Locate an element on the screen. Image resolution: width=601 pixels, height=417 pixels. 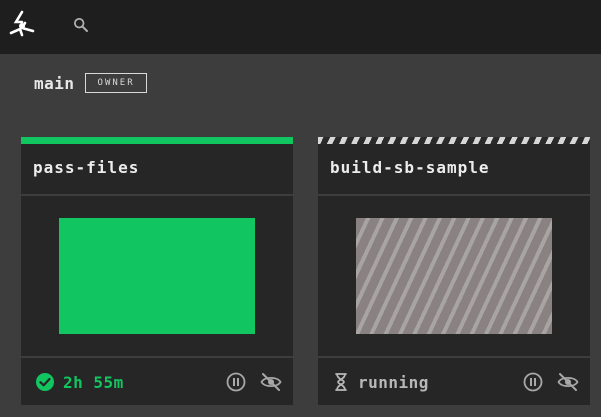
pipeline-status-text: running is located at coordinates (393, 382).